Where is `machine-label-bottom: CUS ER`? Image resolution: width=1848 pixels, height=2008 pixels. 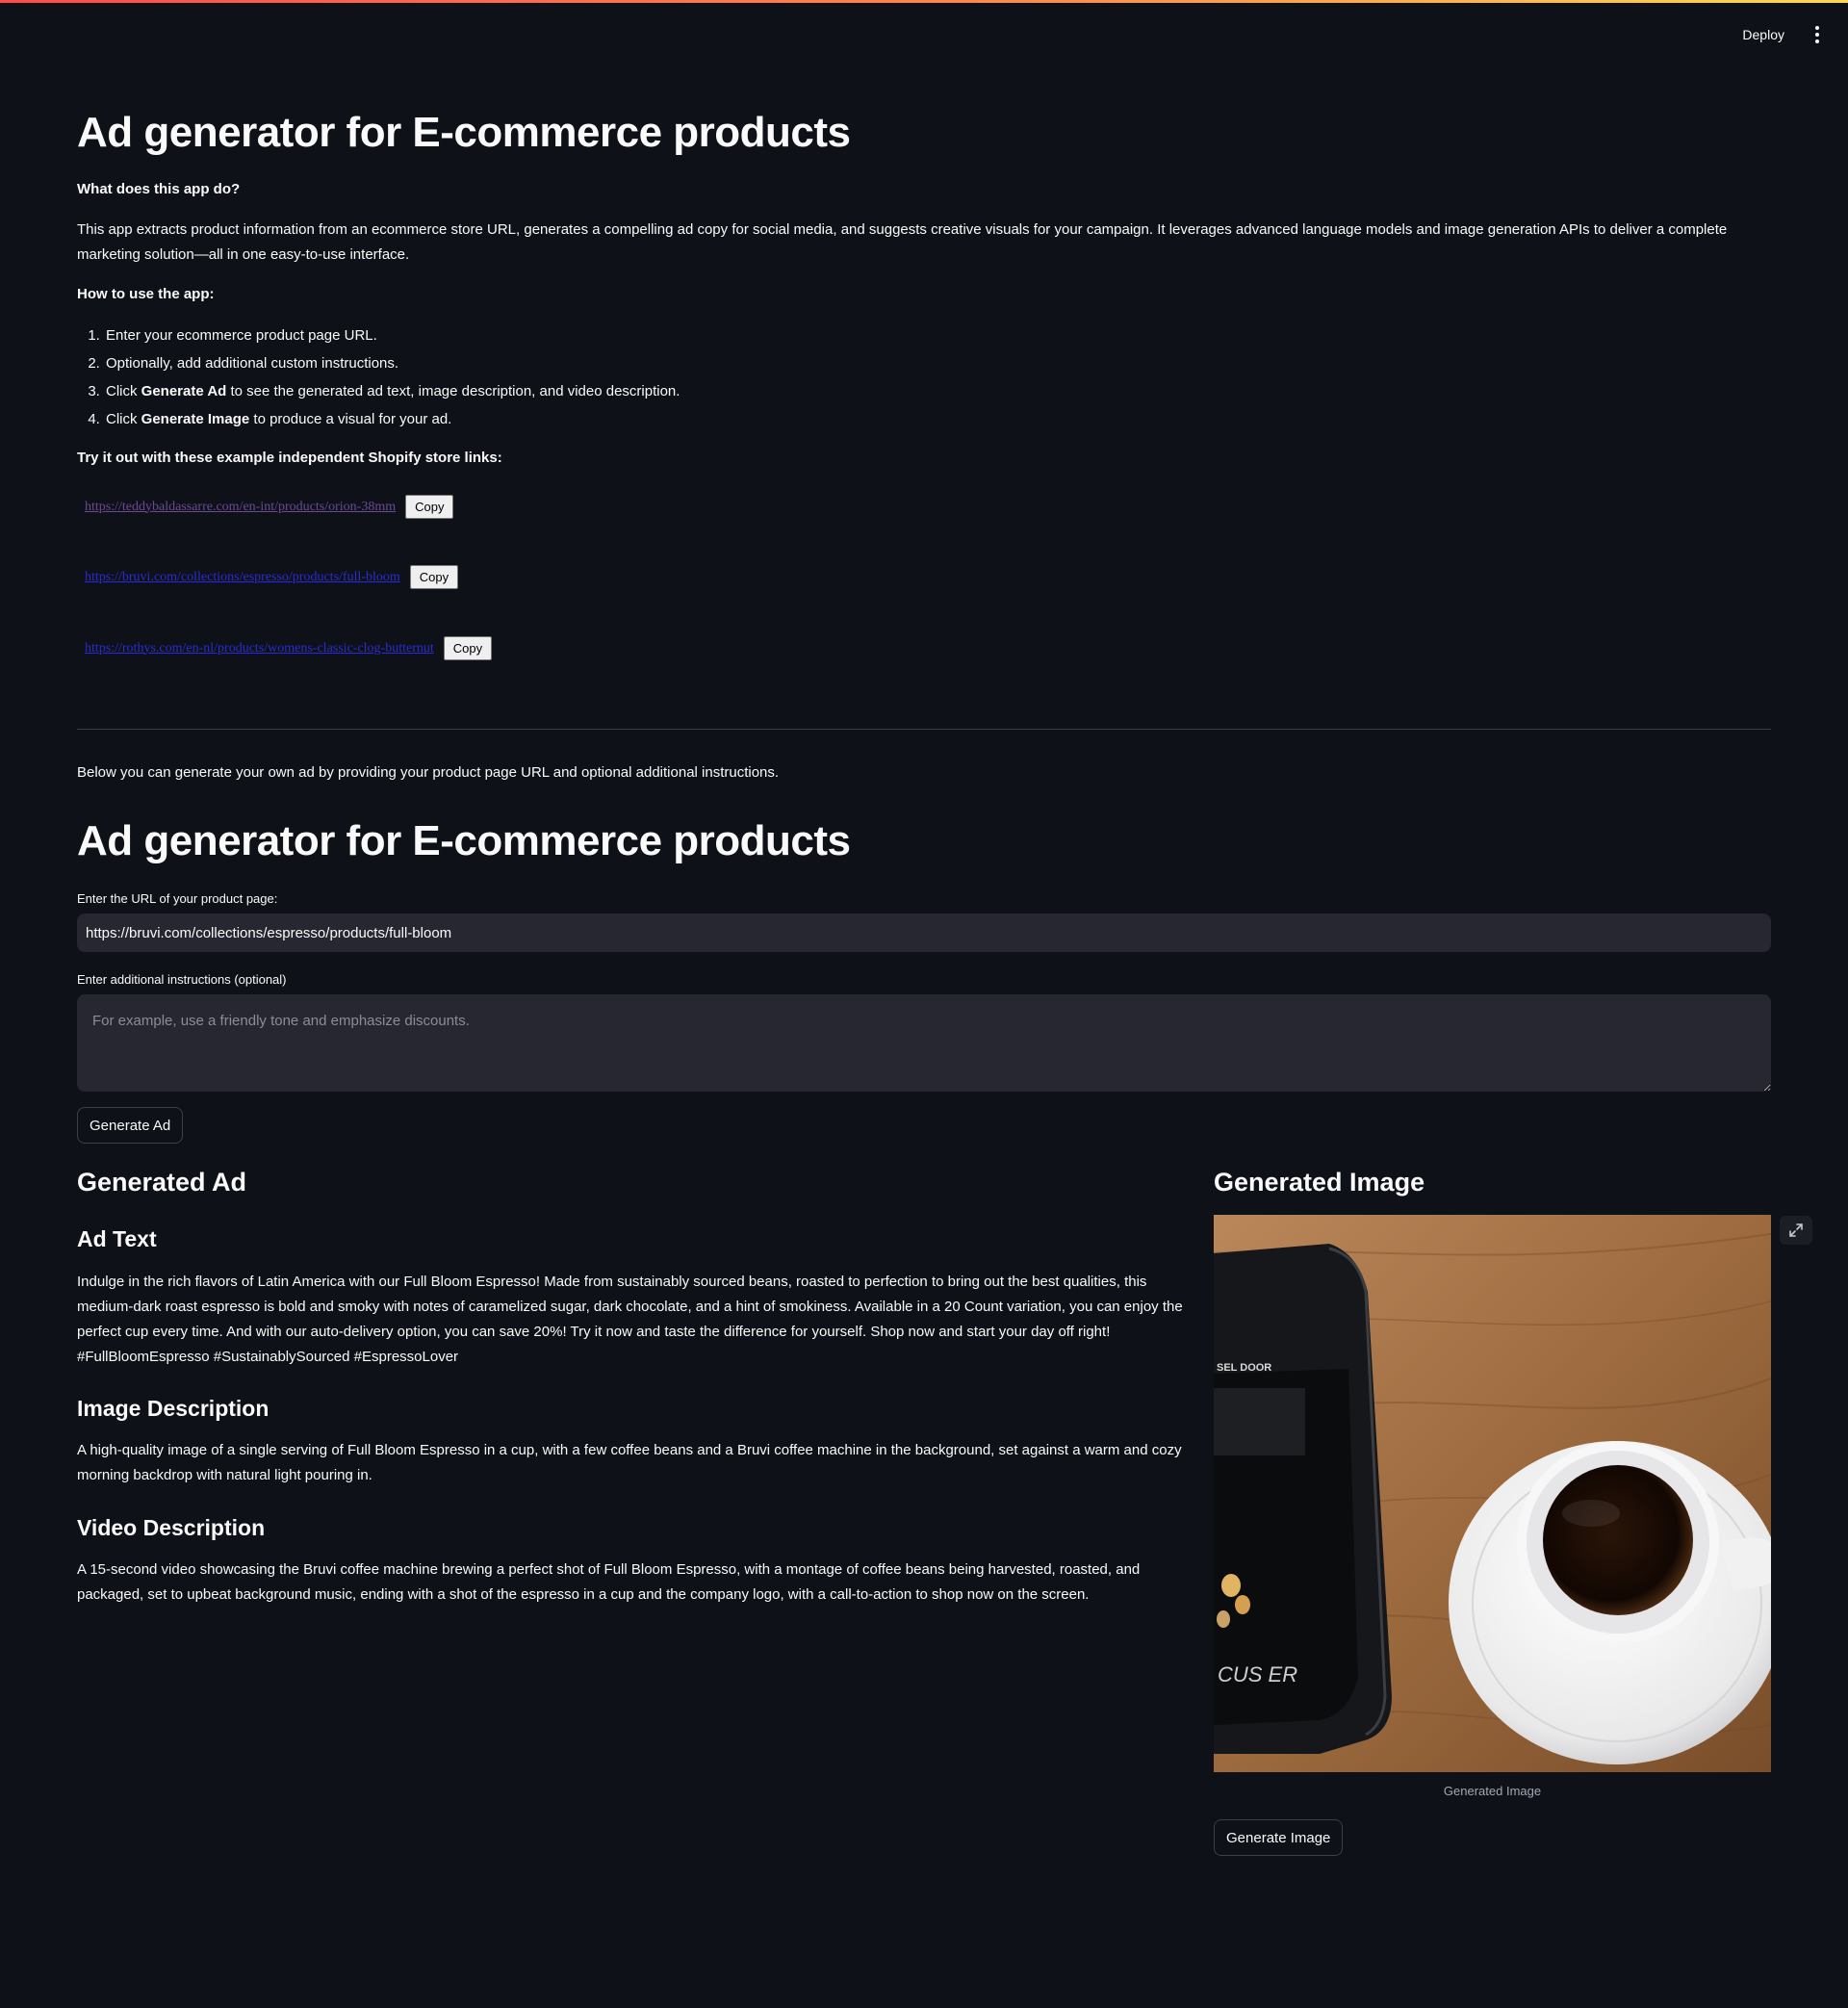 machine-label-bottom: CUS ER is located at coordinates (1257, 1674).